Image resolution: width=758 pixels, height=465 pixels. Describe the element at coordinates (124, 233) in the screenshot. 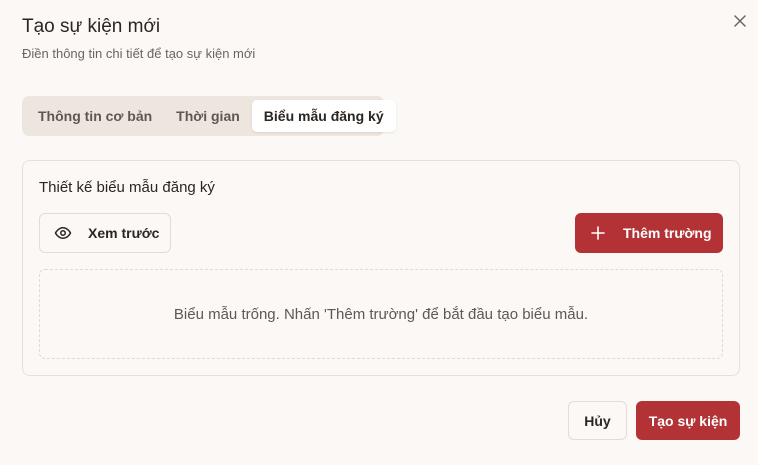

I see `preview-label: Xem trước` at that location.